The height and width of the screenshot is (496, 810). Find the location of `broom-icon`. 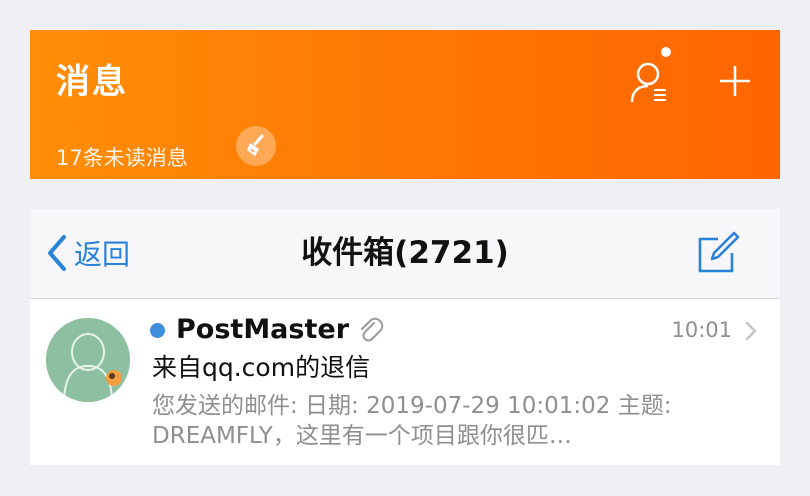

broom-icon is located at coordinates (255, 145).